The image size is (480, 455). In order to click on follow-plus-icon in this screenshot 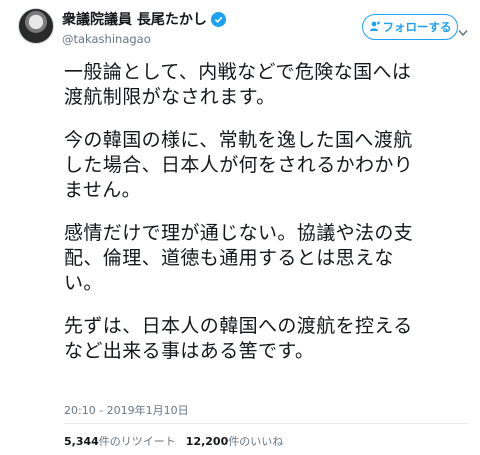, I will do `click(375, 27)`.